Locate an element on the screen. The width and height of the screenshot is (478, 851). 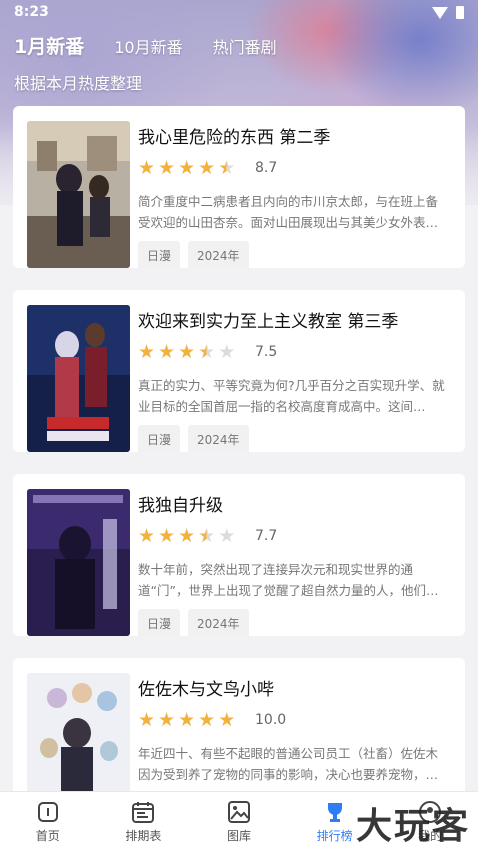
wifi-icon is located at coordinates (440, 12).